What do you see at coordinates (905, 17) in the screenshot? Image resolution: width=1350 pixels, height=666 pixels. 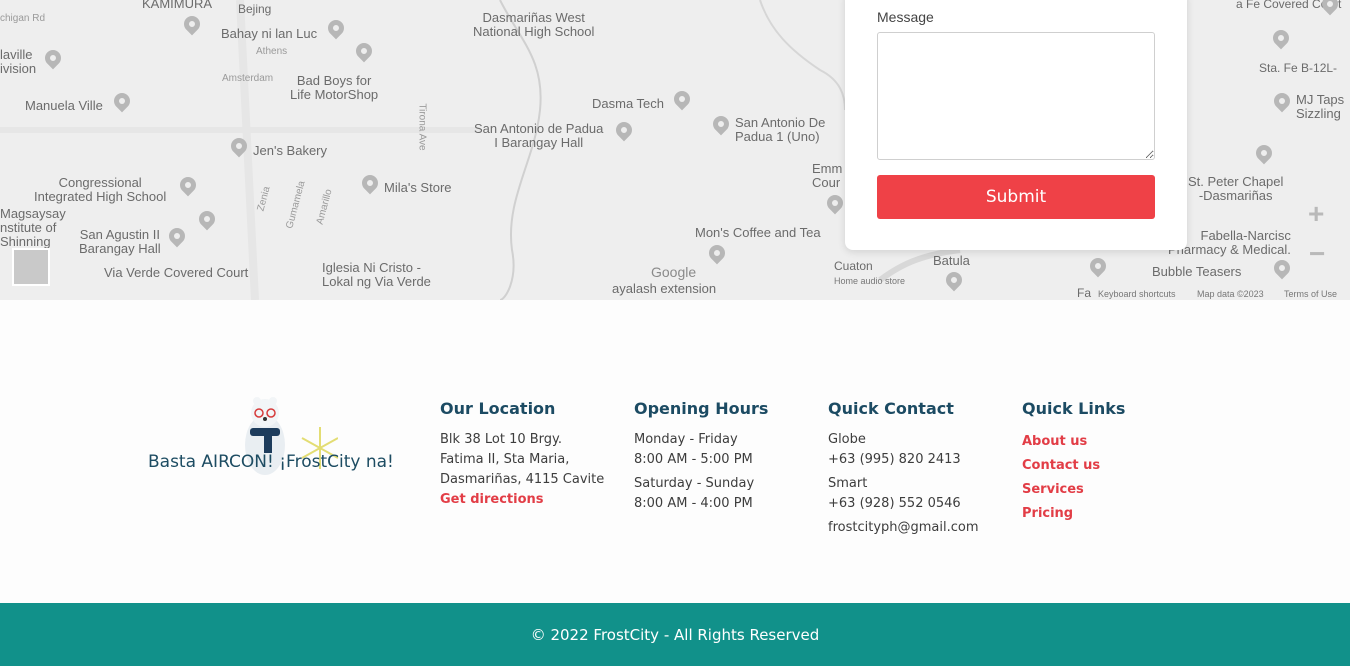 I see `message-label: Message` at bounding box center [905, 17].